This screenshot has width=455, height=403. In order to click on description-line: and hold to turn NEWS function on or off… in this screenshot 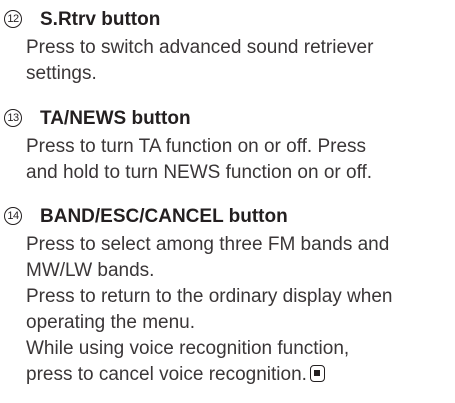, I will do `click(199, 172)`.